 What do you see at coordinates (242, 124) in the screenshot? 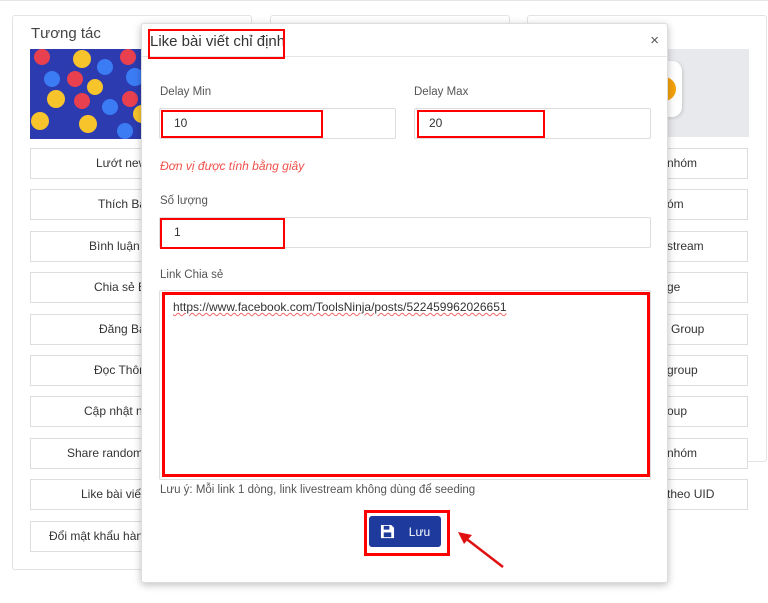
I see `delay-min-highlight` at bounding box center [242, 124].